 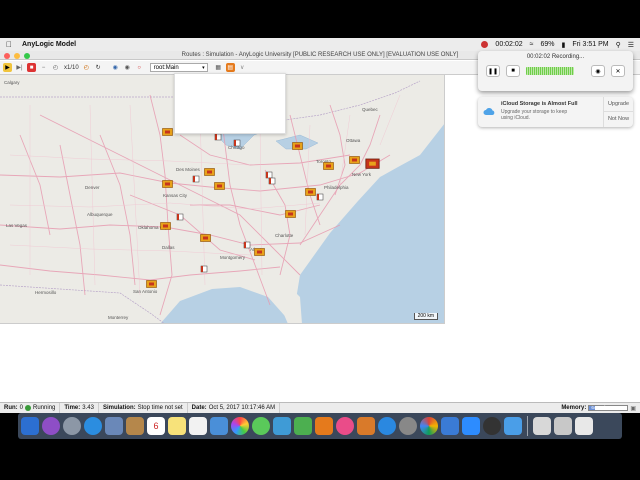 I want to click on spotlight-search-icon: ⚲, so click(x=618, y=45).